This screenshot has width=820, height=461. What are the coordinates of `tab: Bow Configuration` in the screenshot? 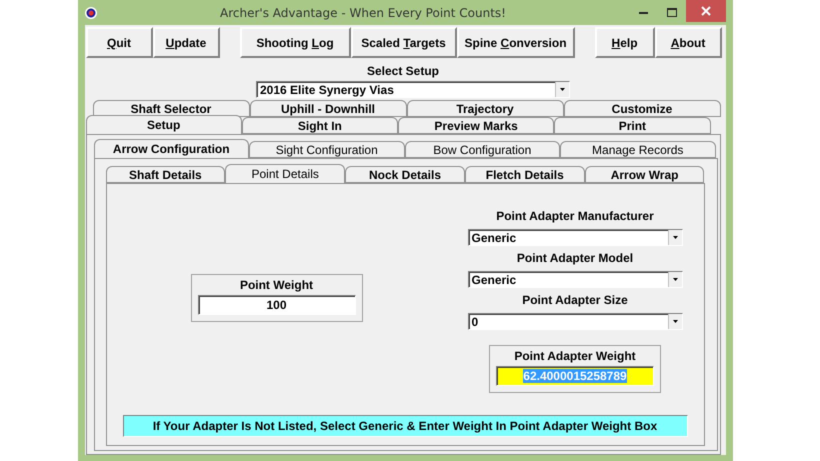 It's located at (482, 149).